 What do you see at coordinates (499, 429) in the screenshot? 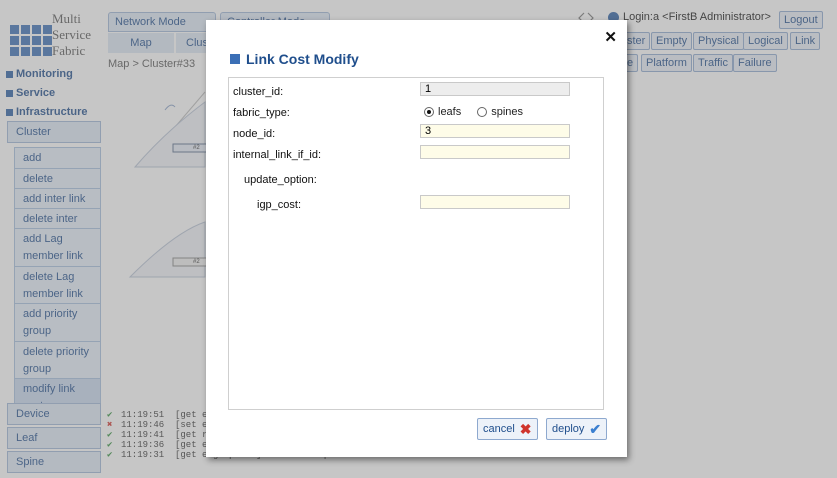
I see `cancel-button-label: cancel` at bounding box center [499, 429].